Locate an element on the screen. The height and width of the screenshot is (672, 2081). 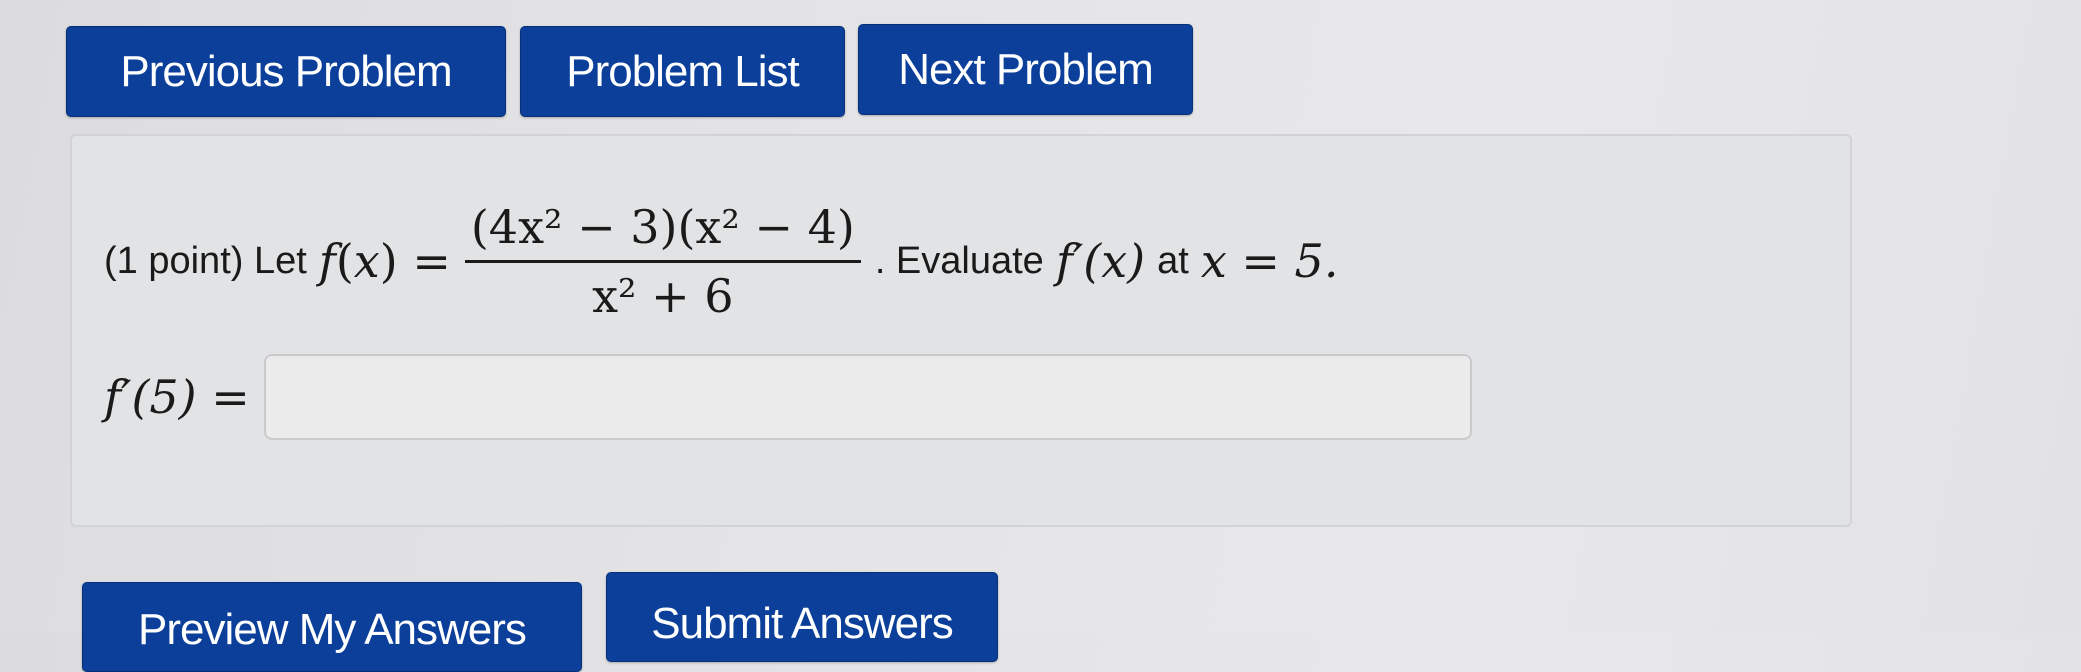
fraction-numerator: (4x² − 3)(x² − 4) is located at coordinates (662, 226).